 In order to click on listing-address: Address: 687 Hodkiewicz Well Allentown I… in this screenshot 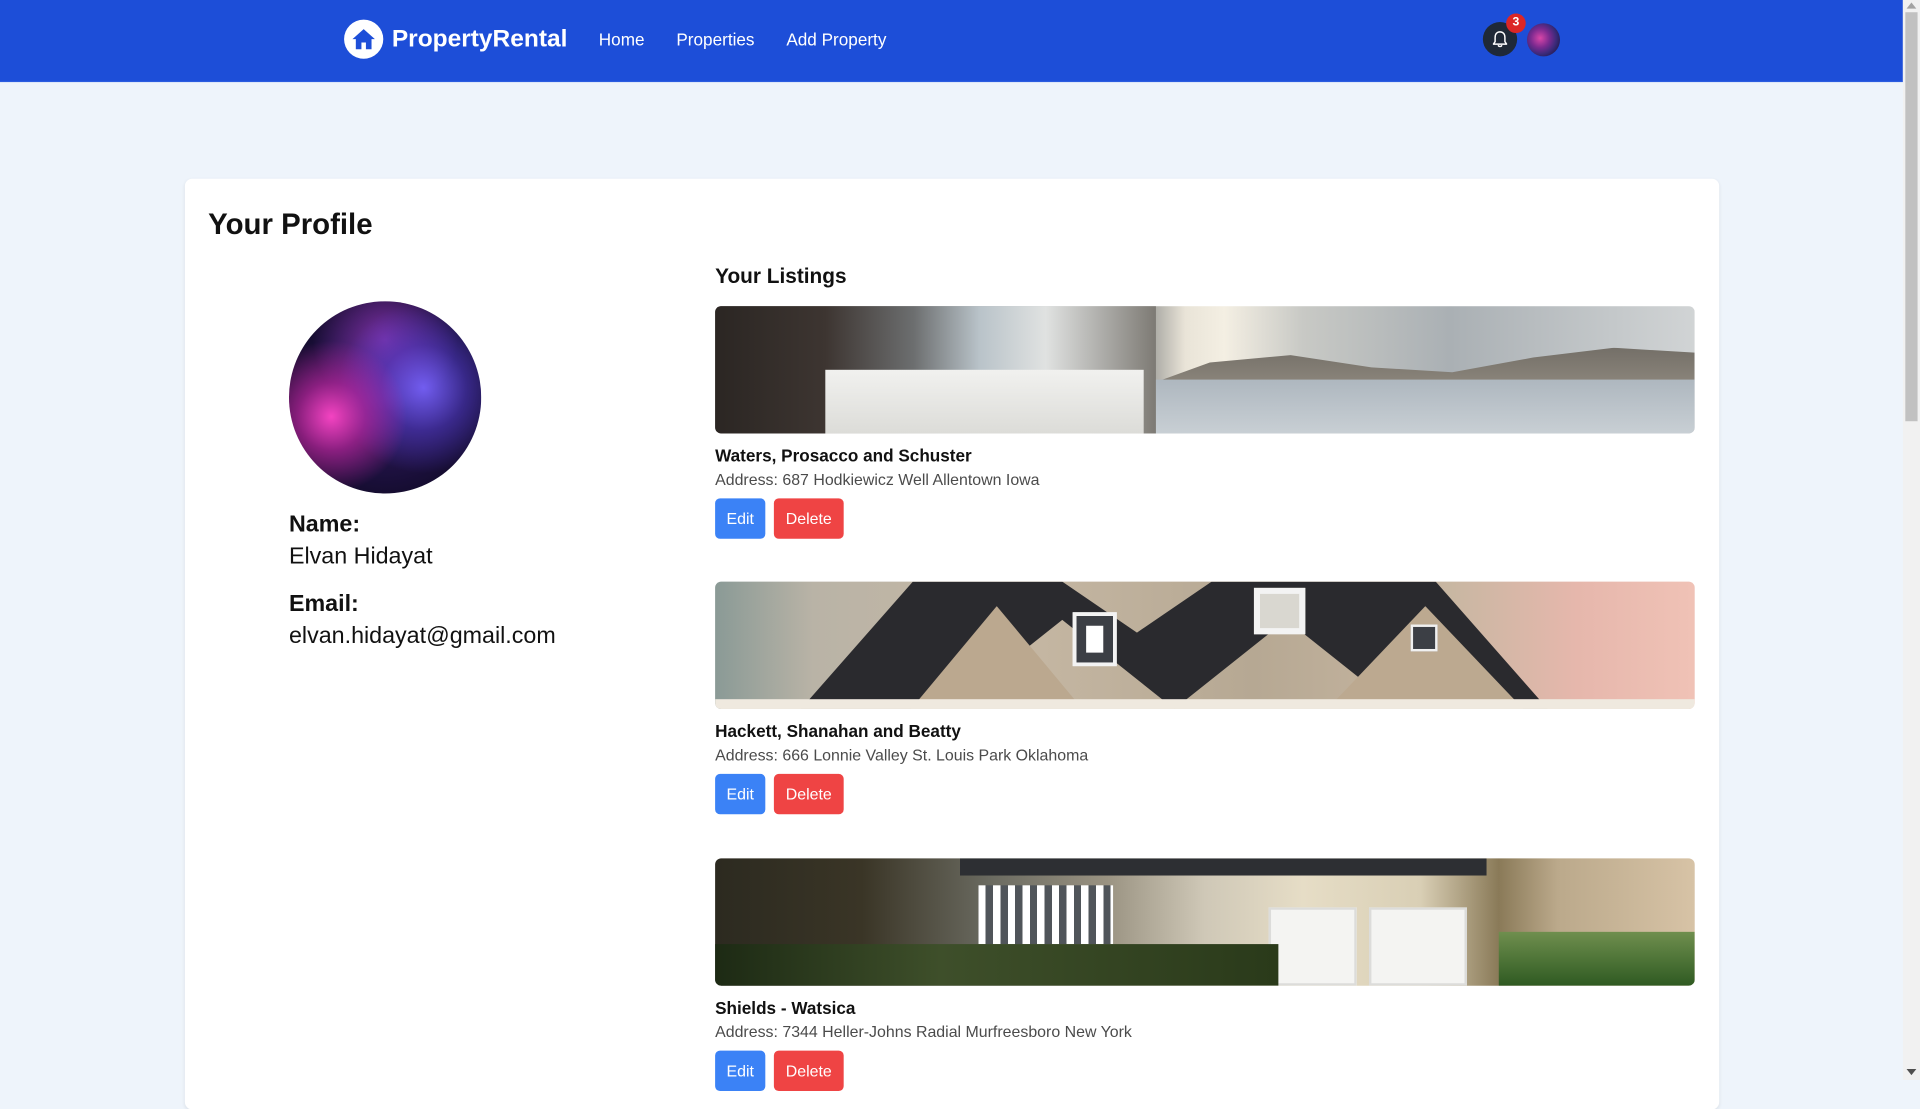, I will do `click(877, 479)`.